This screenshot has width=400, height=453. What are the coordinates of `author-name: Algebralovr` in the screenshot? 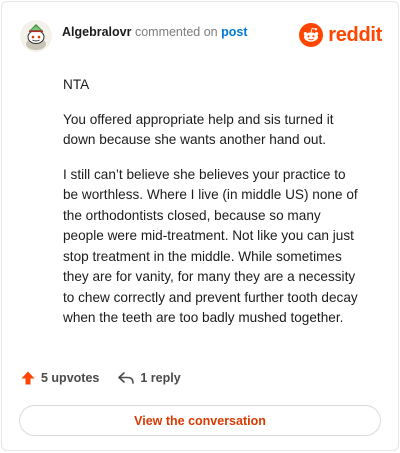 It's located at (96, 32).